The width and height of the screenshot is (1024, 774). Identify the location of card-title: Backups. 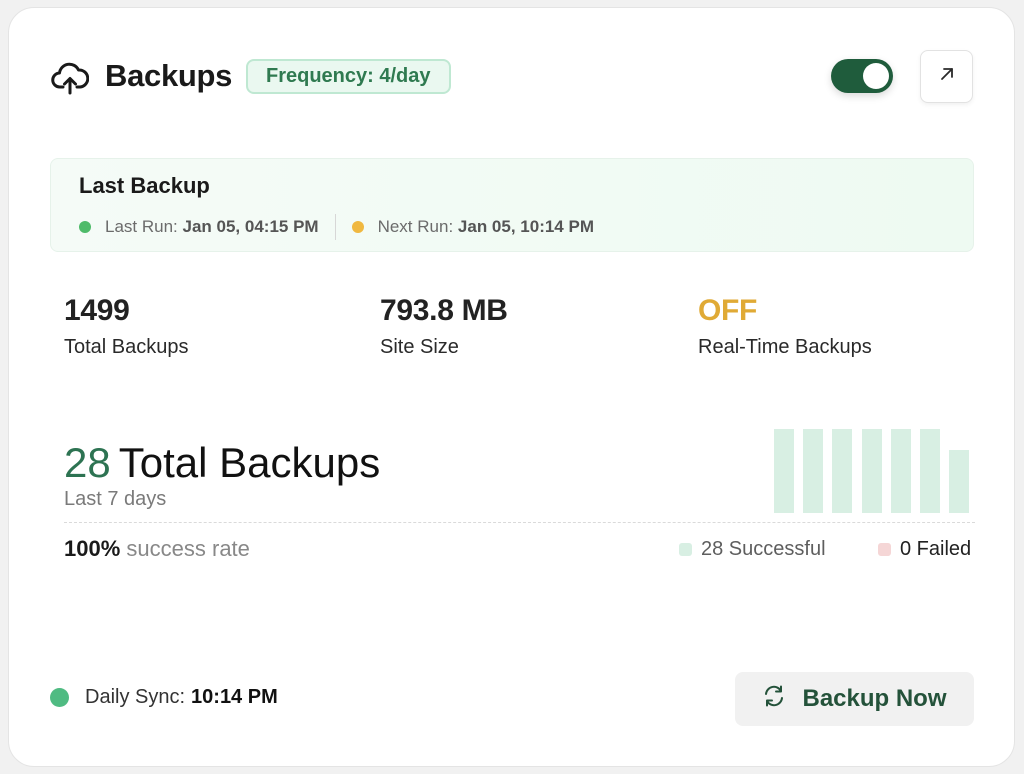
(169, 75).